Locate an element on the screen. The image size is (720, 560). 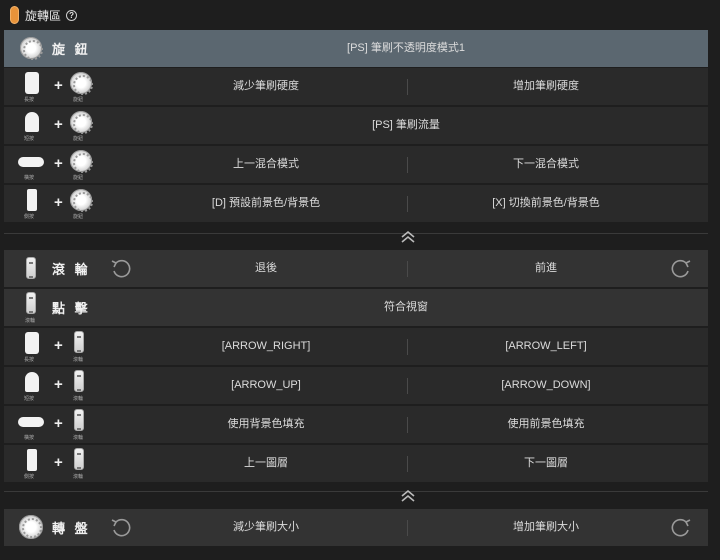
device-pill-icon is located at coordinates (14, 15).